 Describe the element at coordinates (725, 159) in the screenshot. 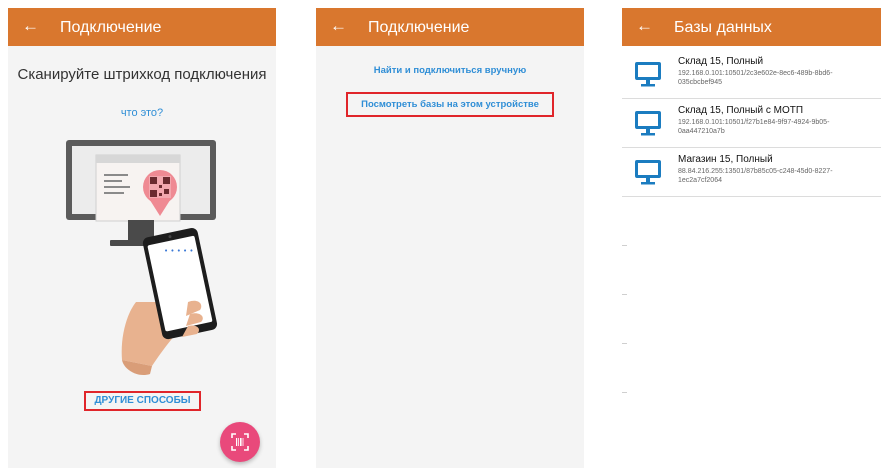

I see `database-name: Магазин 15, Полный` at that location.